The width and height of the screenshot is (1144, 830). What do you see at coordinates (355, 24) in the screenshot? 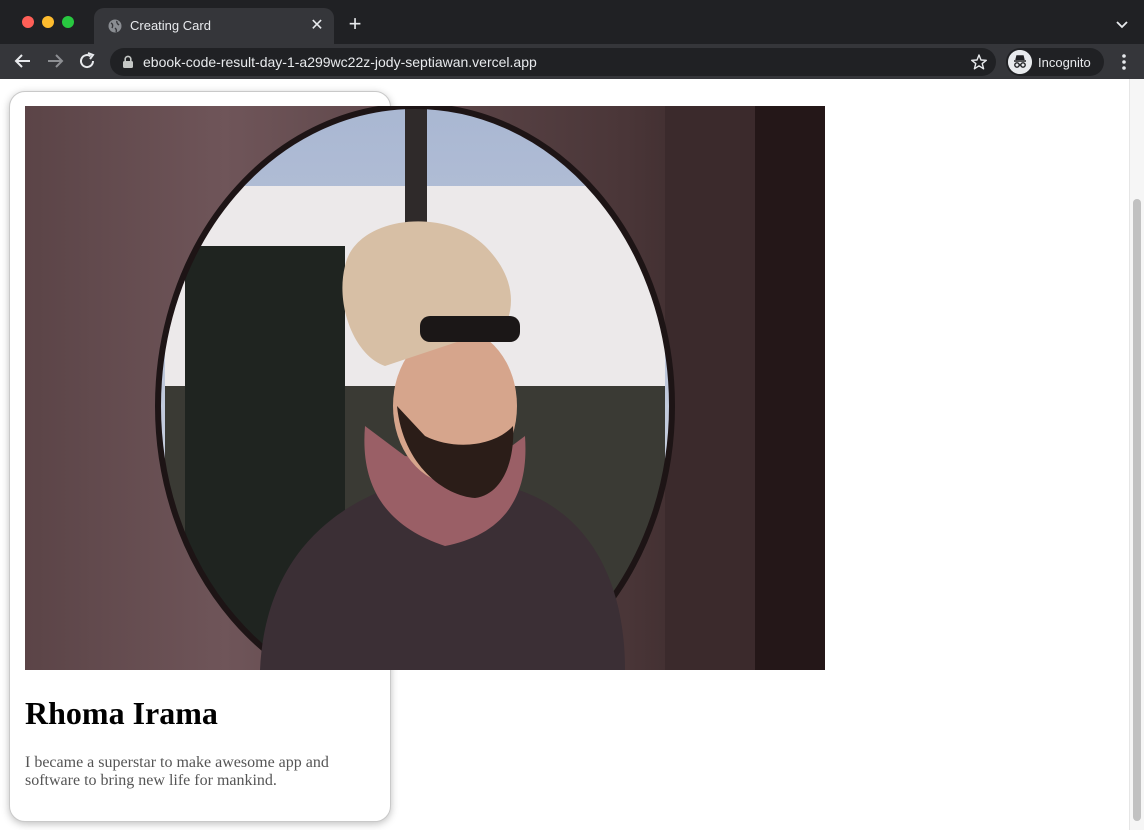
I see `new-tab-icon: +` at bounding box center [355, 24].